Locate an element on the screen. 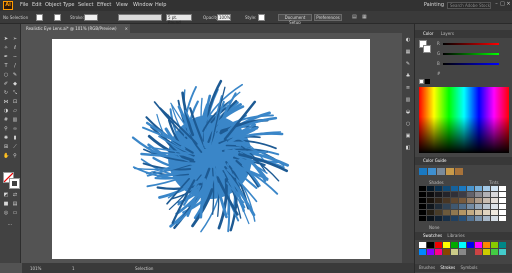  menu-select: Select is located at coordinates (85, 5).